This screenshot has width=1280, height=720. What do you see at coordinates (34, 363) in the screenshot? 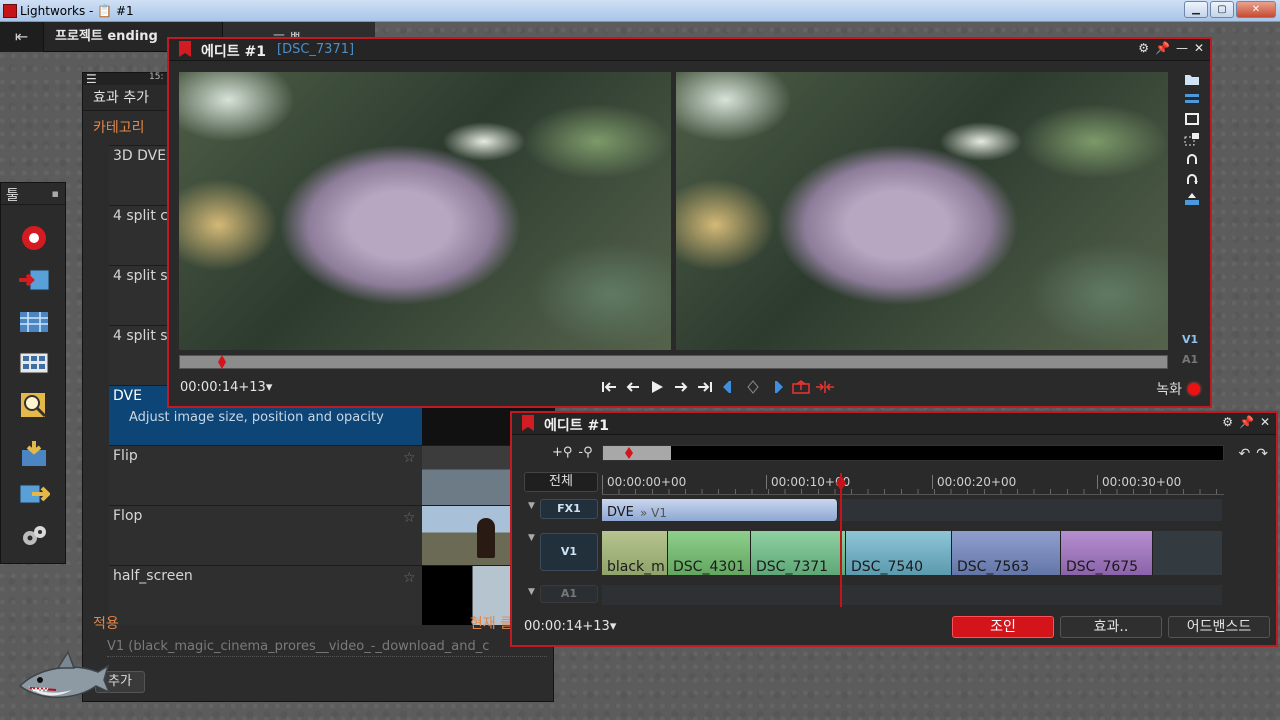
I see `bins-icon` at bounding box center [34, 363].